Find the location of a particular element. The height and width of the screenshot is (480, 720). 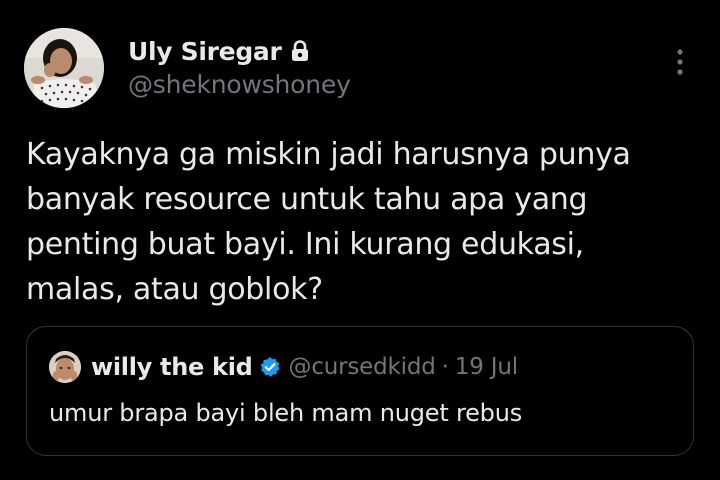

author-avatar is located at coordinates (64, 68).